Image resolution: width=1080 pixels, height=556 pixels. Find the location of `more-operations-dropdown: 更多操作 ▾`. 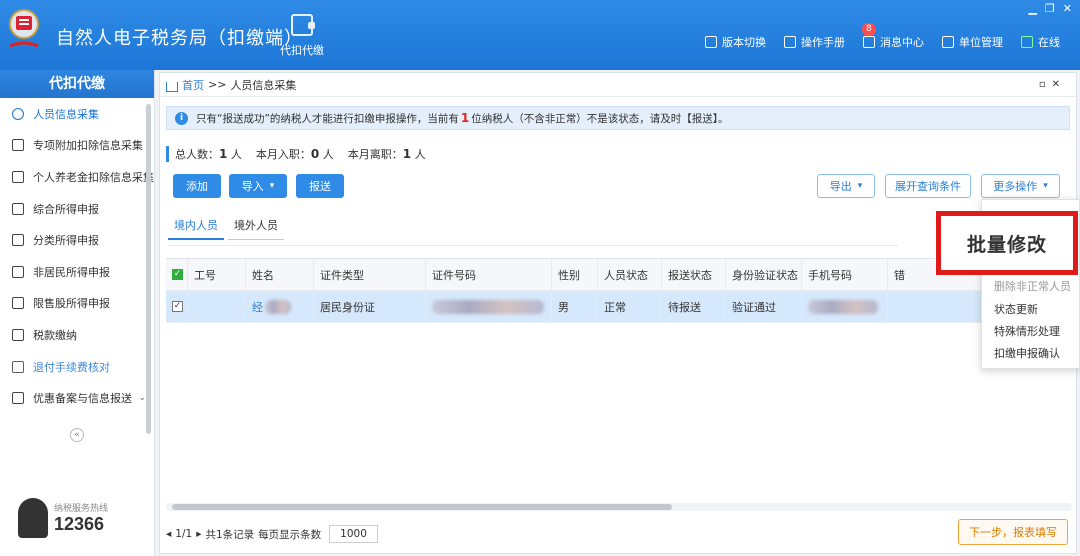

more-operations-dropdown: 更多操作 ▾ is located at coordinates (1020, 186).